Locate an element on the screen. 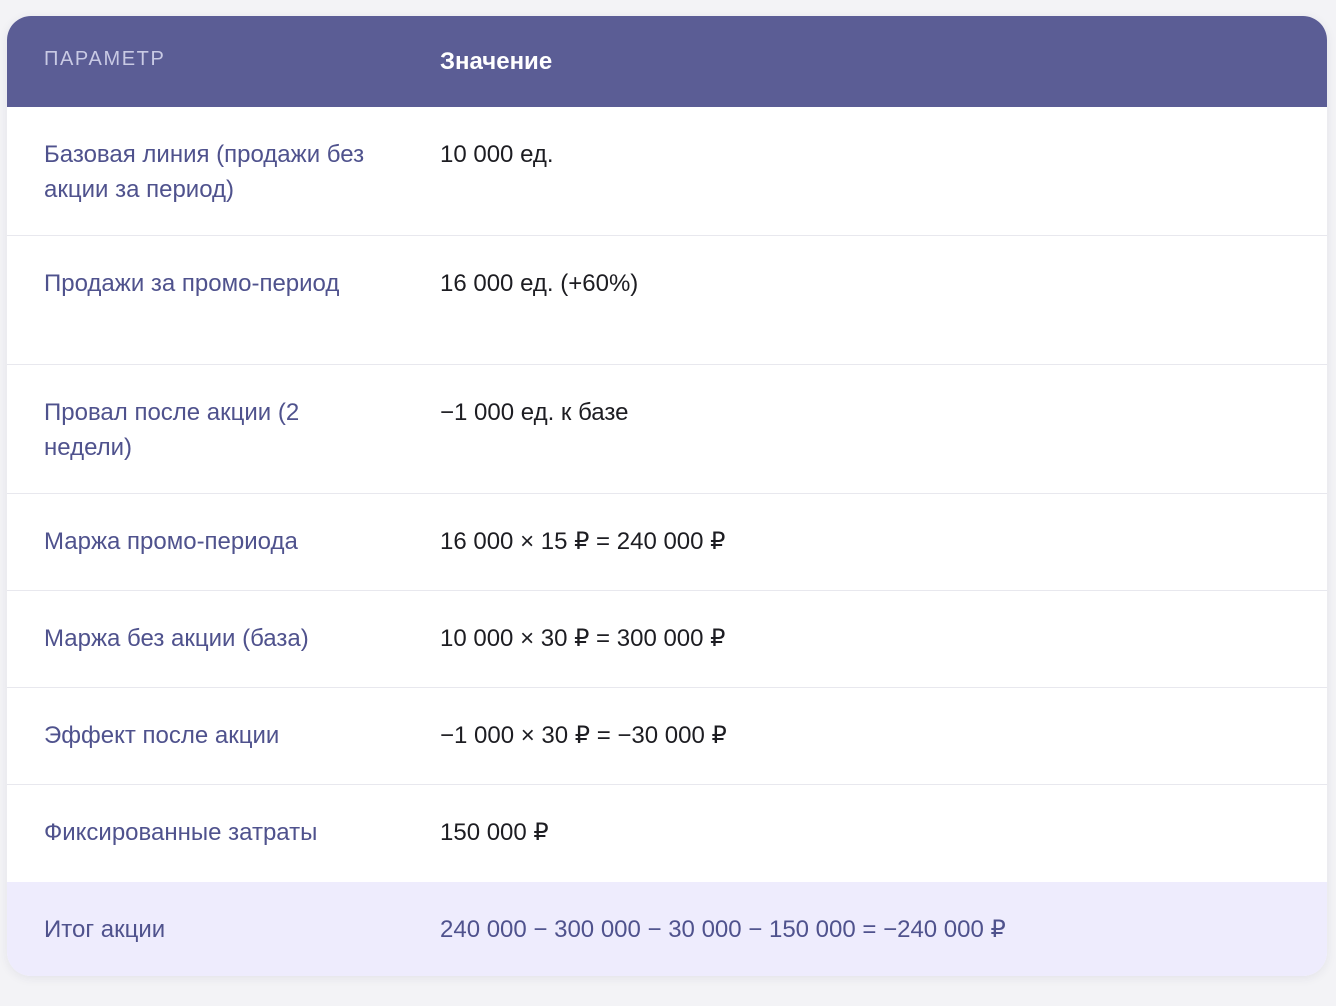 This screenshot has width=1336, height=1006. header-value-label: Значение is located at coordinates (496, 61).